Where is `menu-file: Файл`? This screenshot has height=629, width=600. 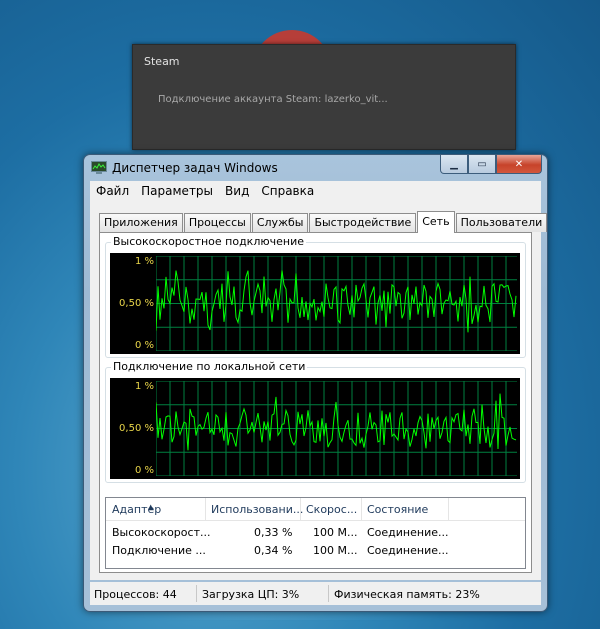 menu-file: Файл is located at coordinates (112, 191).